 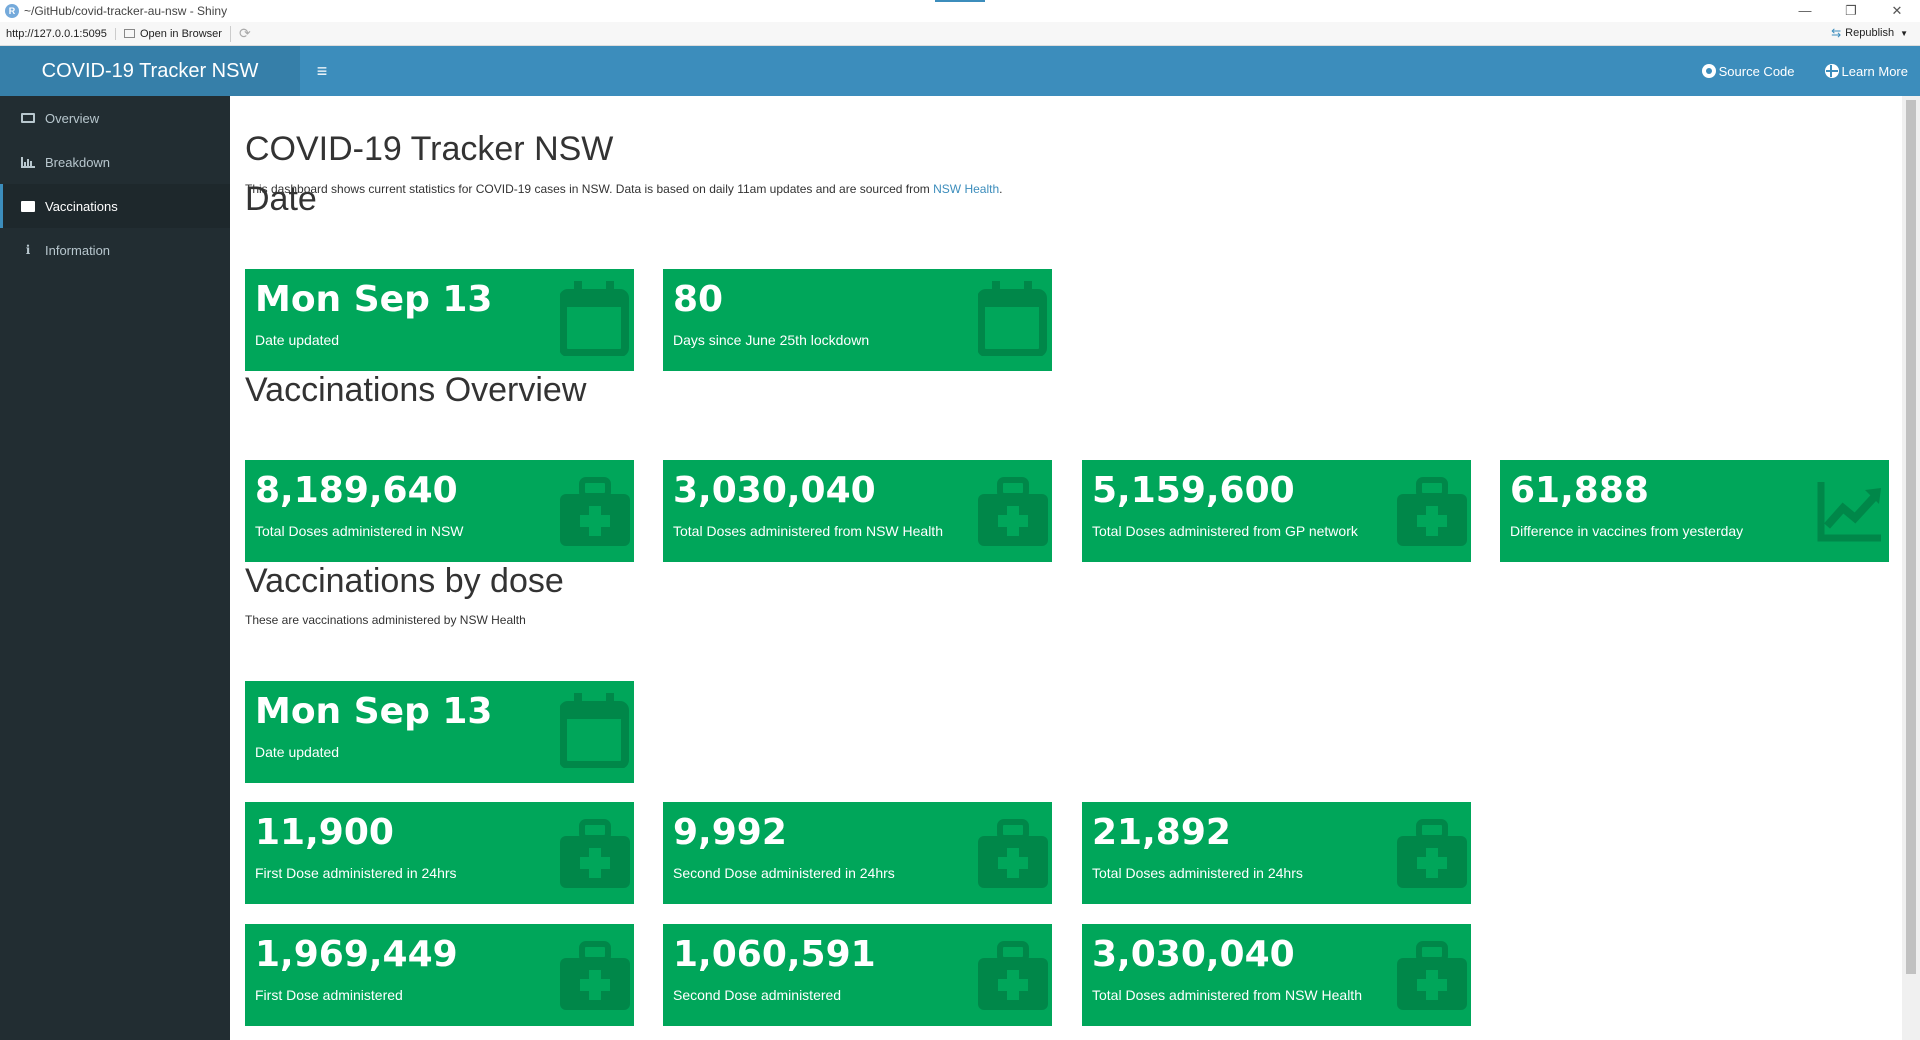 What do you see at coordinates (960, 1) in the screenshot?
I see `loading-indicator` at bounding box center [960, 1].